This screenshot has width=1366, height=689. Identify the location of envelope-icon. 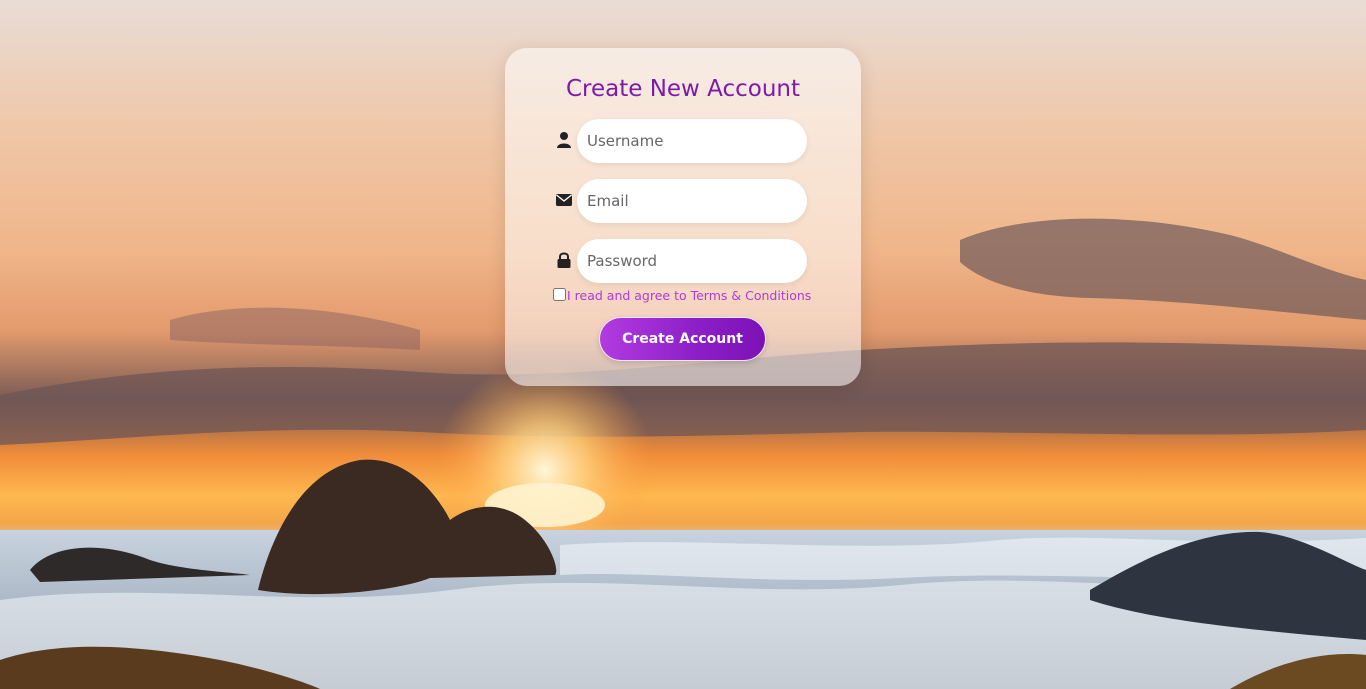
(564, 200).